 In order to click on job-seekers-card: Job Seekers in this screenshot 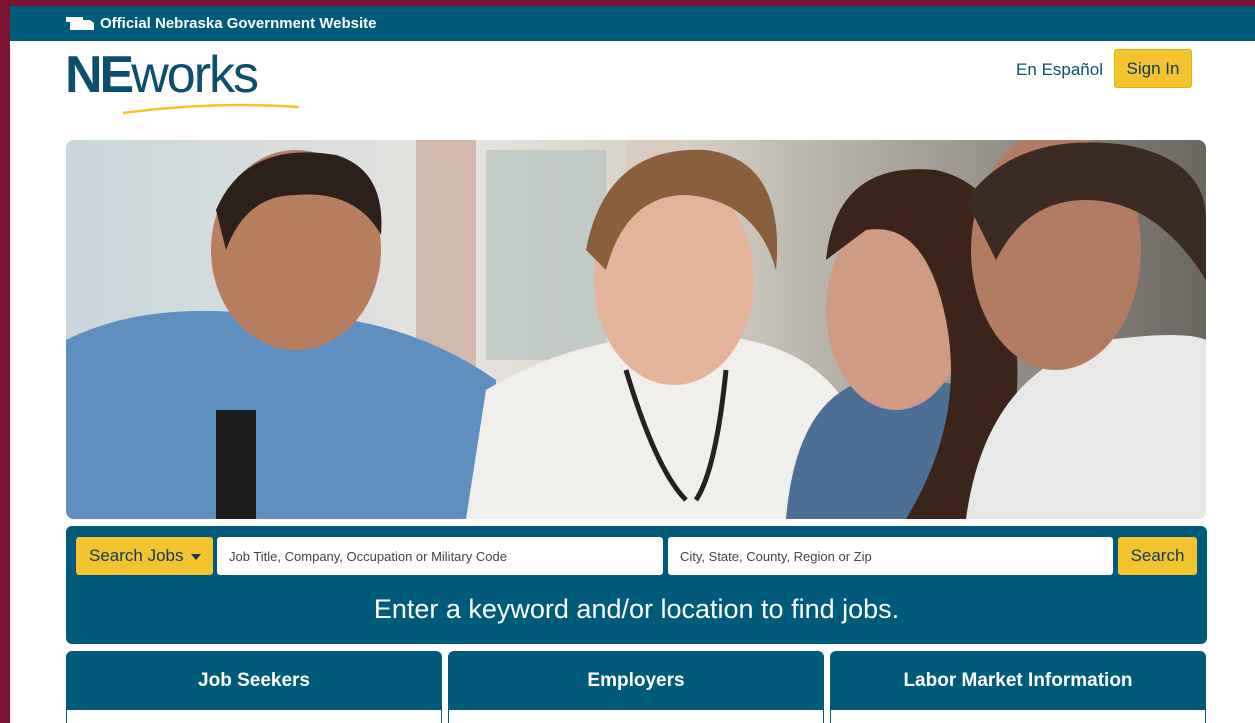, I will do `click(254, 687)`.